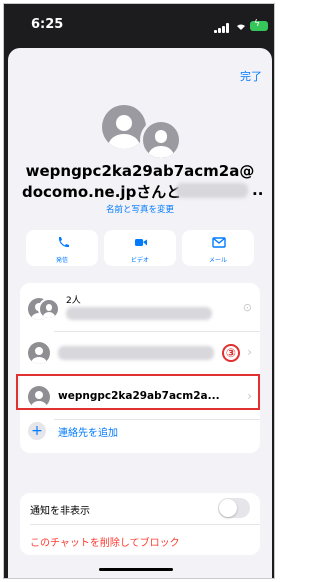 This screenshot has width=320, height=582. I want to click on mail-label: メール, so click(217, 260).